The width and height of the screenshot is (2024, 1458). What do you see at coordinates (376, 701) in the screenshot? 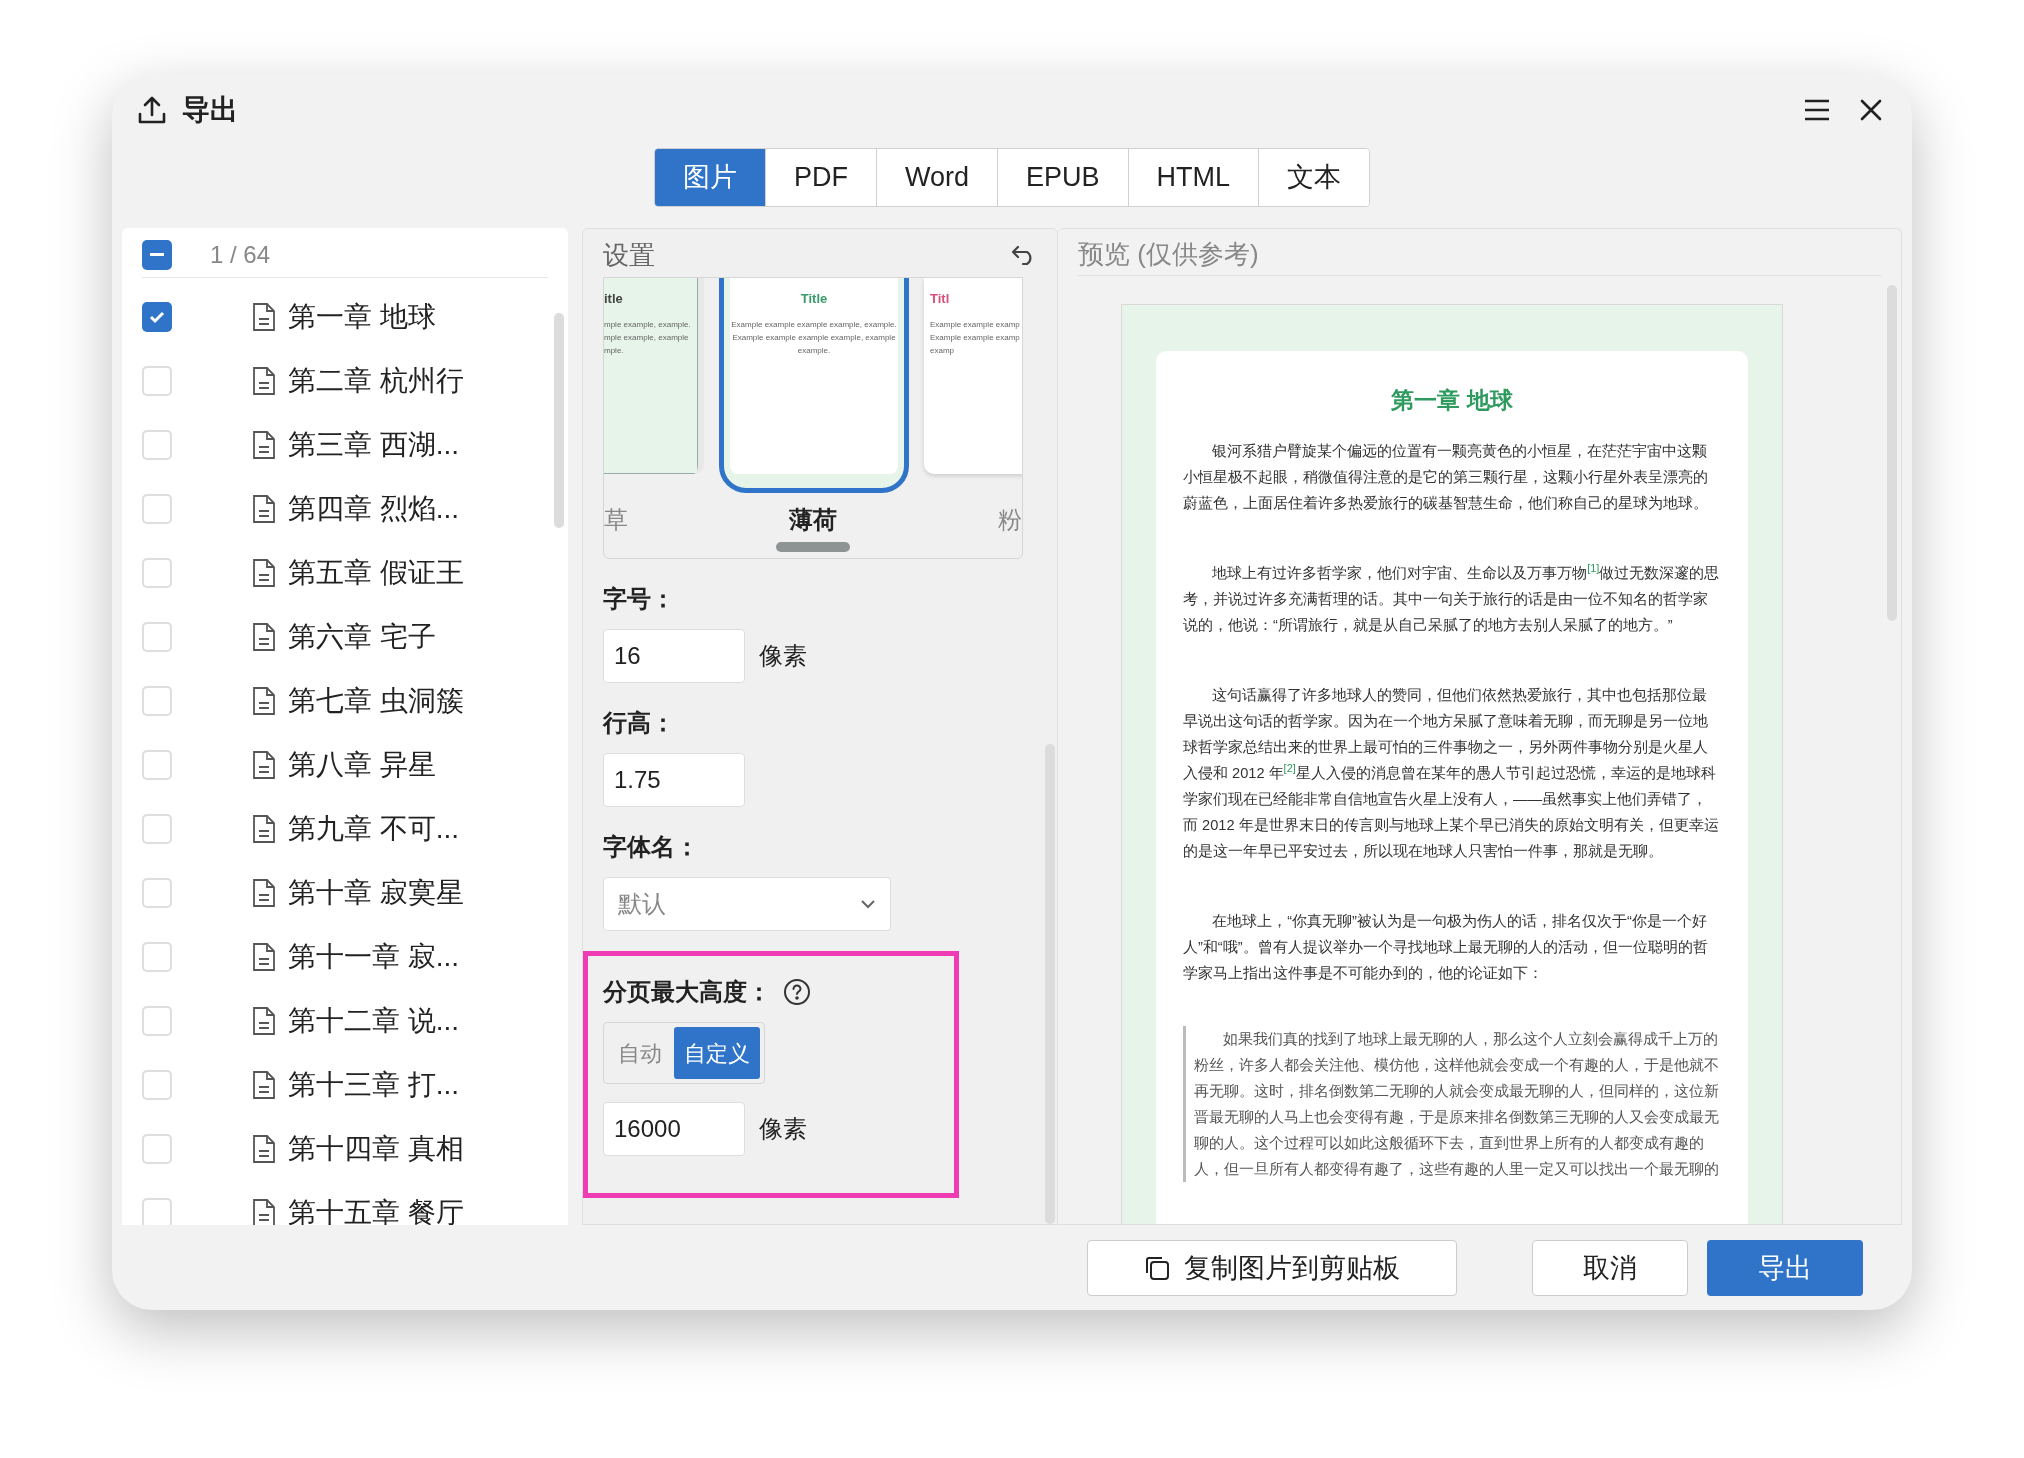
I see `chapter-title: 第七章 虫洞簇` at bounding box center [376, 701].